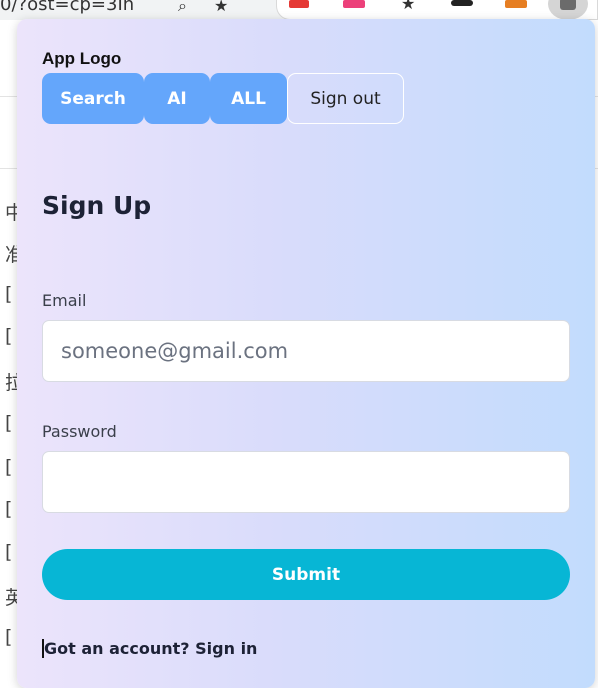 The height and width of the screenshot is (688, 598). I want to click on fox-extension-icon, so click(516, 4).